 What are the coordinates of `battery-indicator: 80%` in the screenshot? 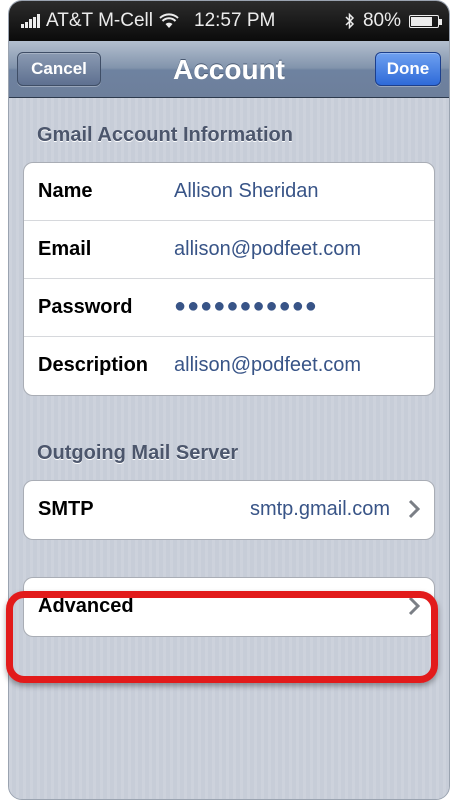 It's located at (393, 21).